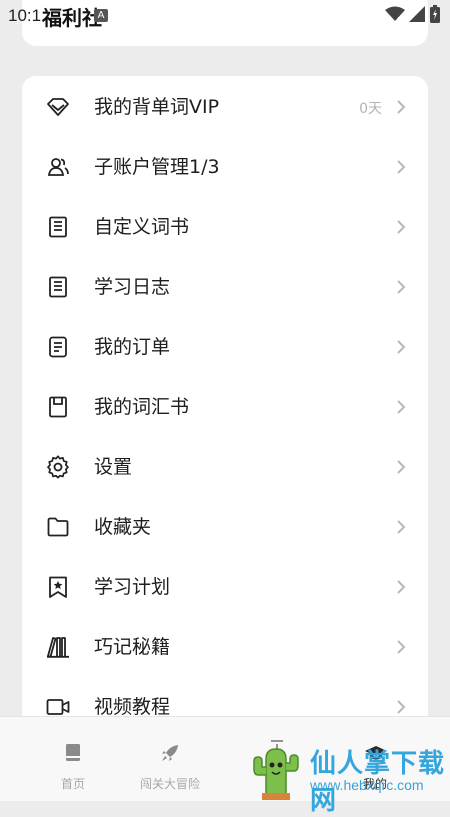 This screenshot has width=450, height=817. Describe the element at coordinates (225, 167) in the screenshot. I see `menu-item-sub-accounts: 子账户管理1/3` at that location.